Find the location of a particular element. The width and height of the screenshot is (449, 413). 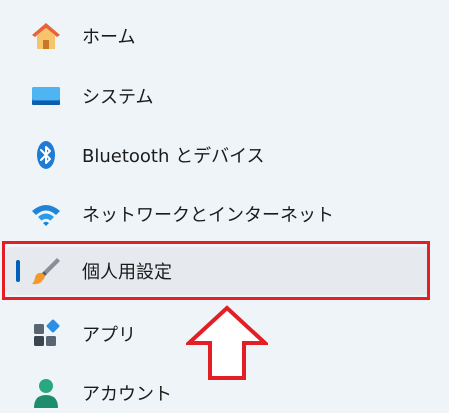

nav-item-account: アカウント is located at coordinates (218, 391).